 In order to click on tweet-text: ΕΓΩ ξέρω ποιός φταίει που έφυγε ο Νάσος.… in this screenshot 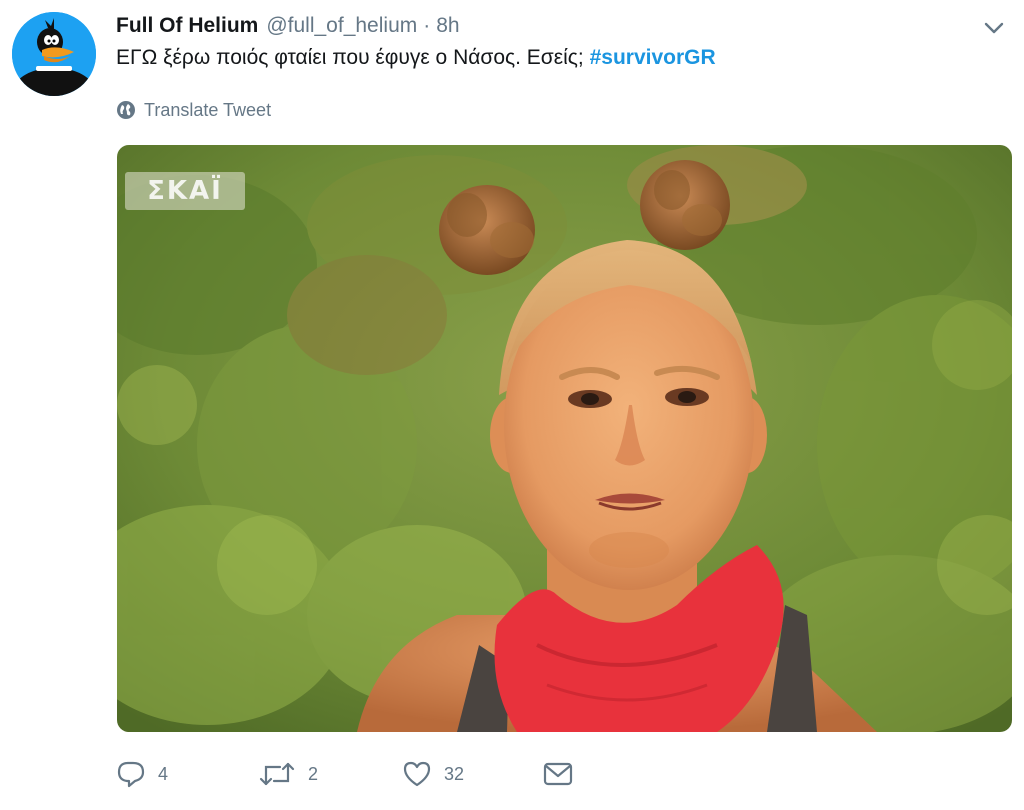, I will do `click(416, 58)`.